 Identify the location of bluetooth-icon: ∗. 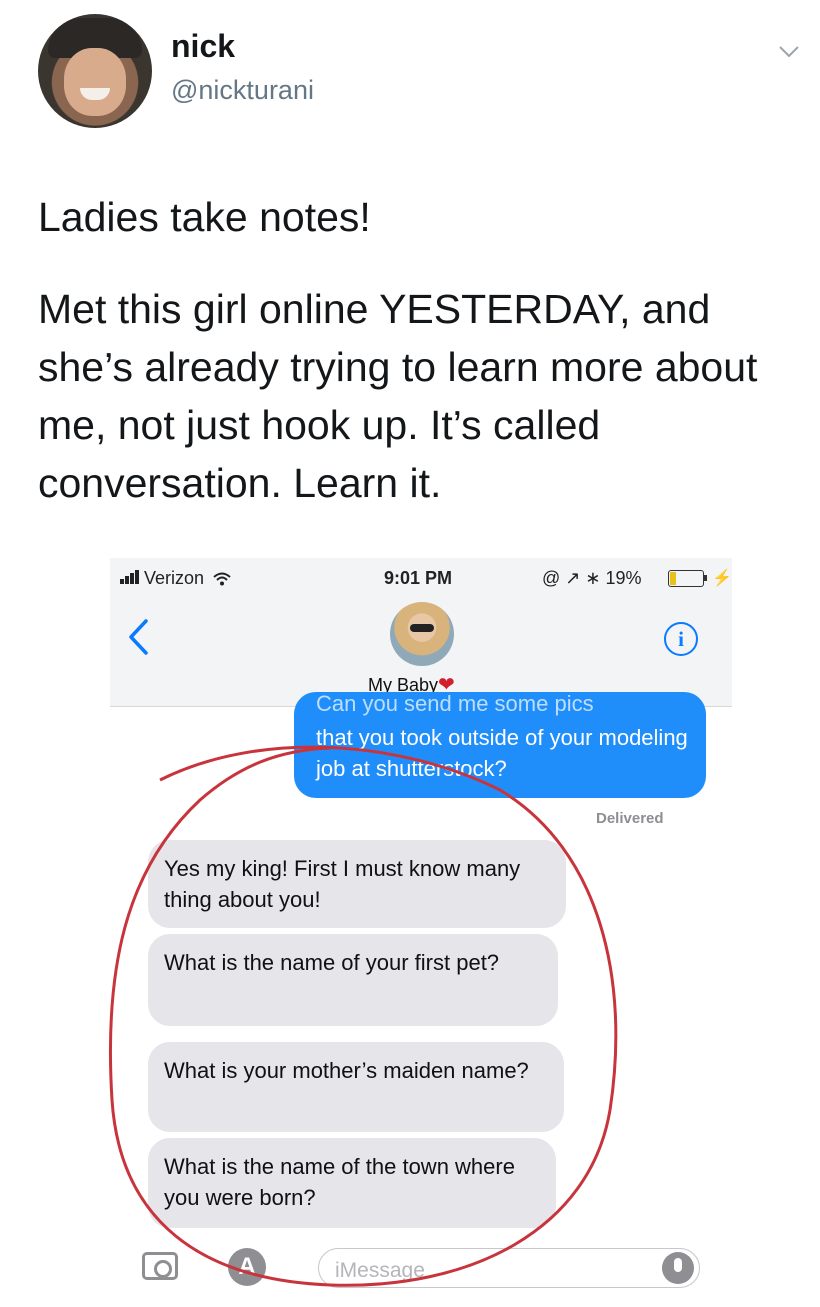
(593, 578).